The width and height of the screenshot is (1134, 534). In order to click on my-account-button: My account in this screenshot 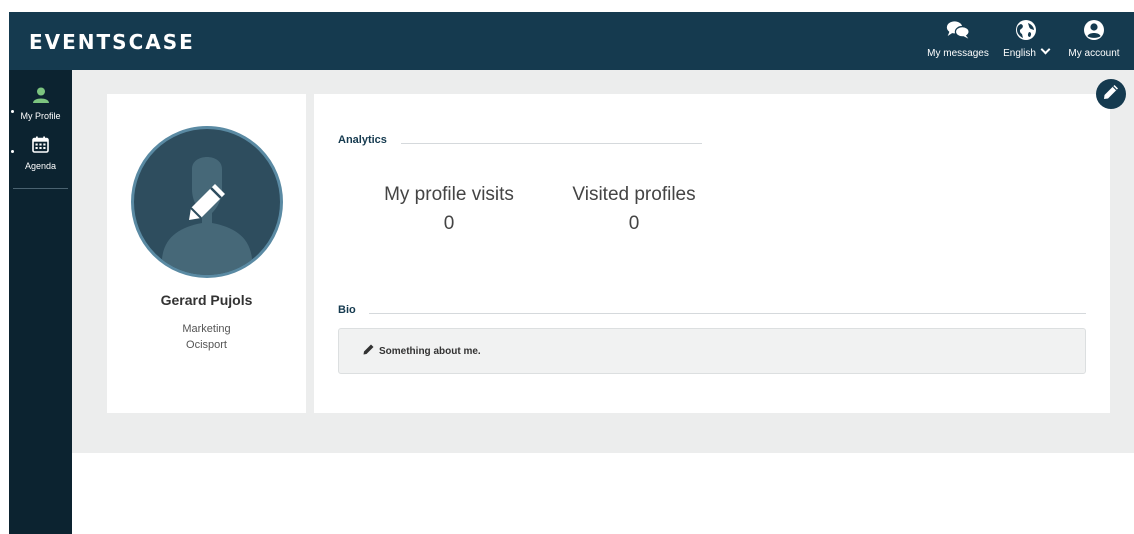, I will do `click(1094, 38)`.